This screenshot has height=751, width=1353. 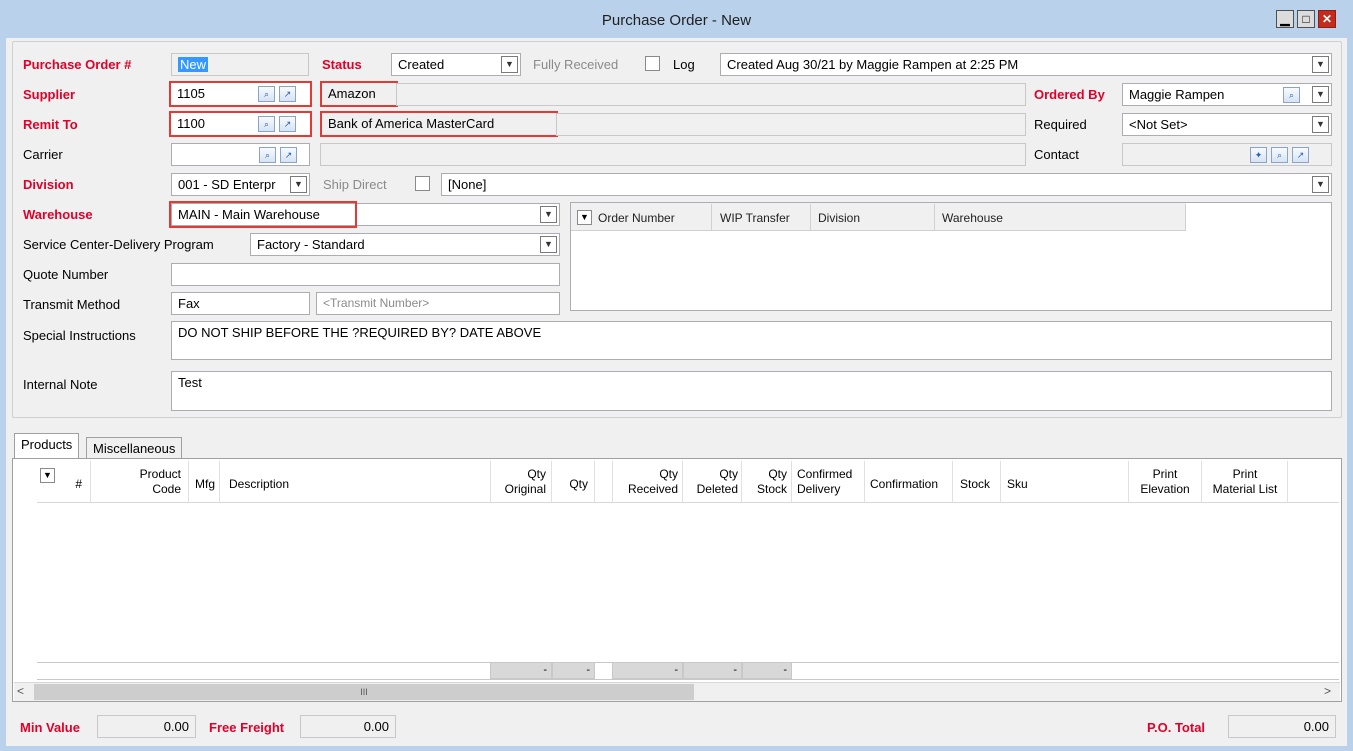 I want to click on tab-miscellaneous: Miscellaneous, so click(x=134, y=448).